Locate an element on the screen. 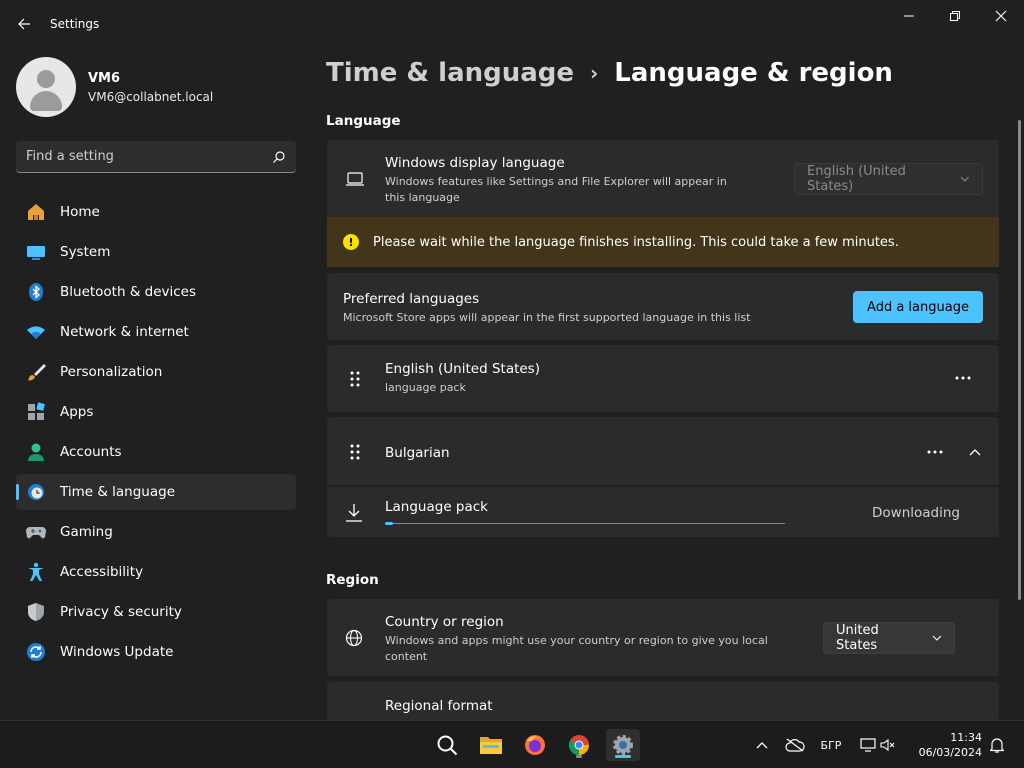 The width and height of the screenshot is (1024, 768). sidebar-item-privacy: Privacy & security is located at coordinates (156, 612).